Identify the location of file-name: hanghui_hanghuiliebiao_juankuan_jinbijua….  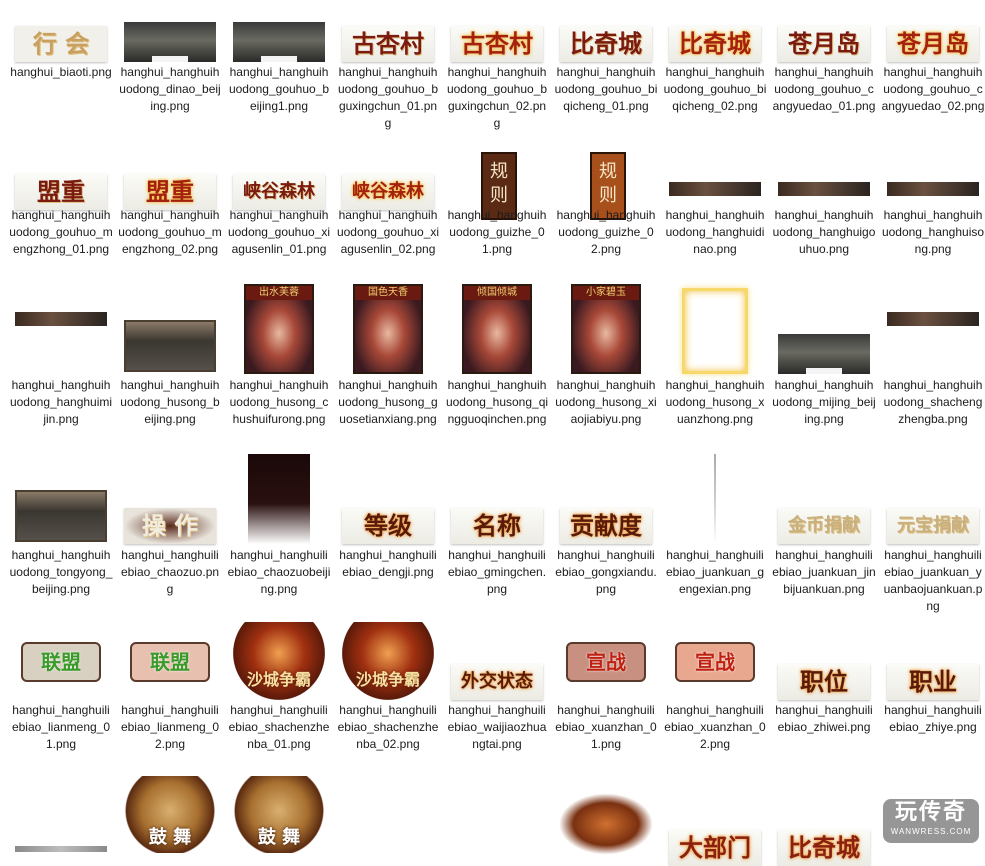
(824, 572).